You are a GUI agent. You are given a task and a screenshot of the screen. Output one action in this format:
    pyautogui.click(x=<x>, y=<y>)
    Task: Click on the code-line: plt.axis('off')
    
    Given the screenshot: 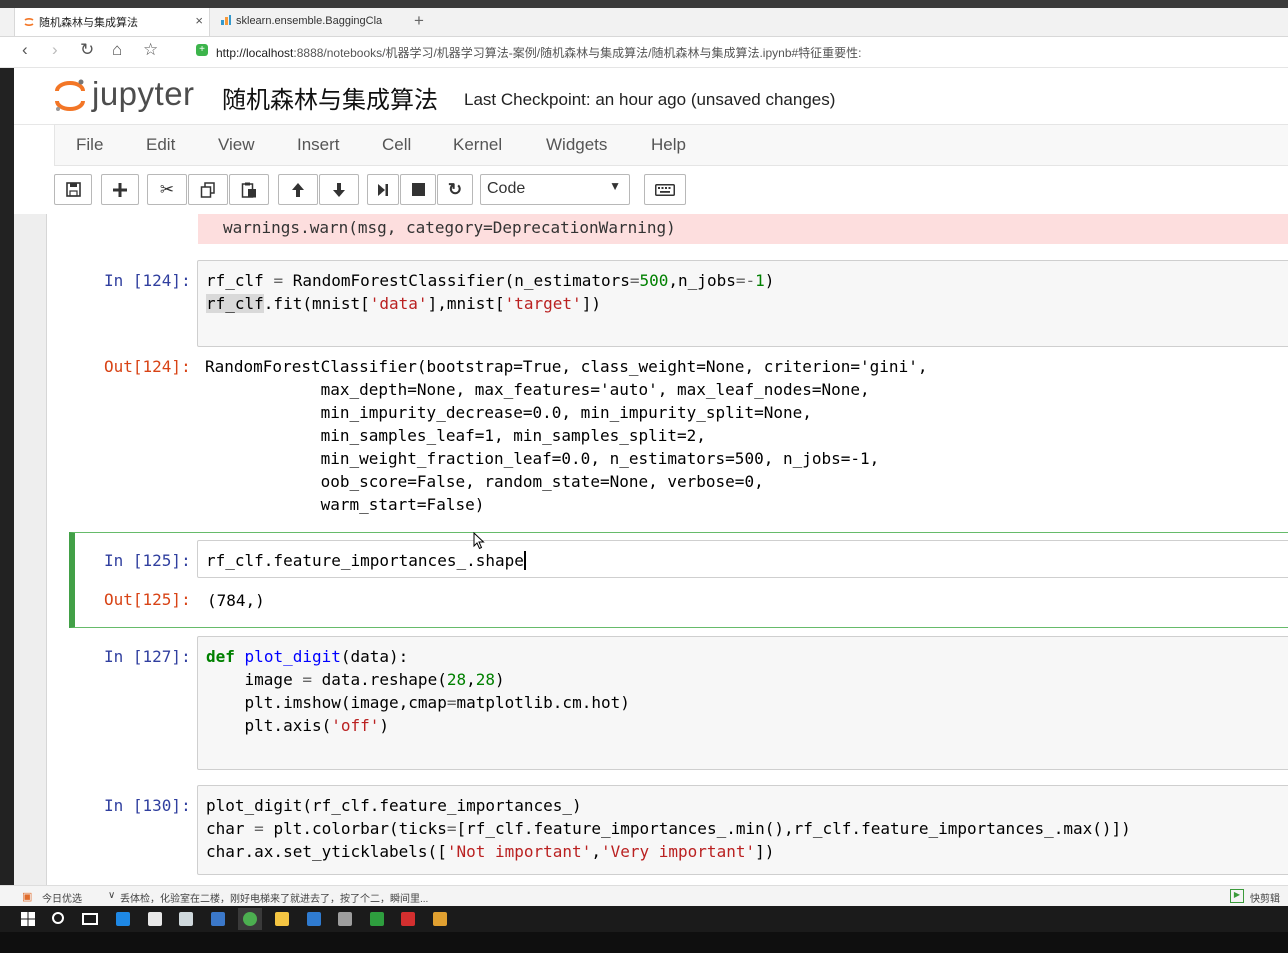 What is the action you would take?
    pyautogui.click(x=298, y=725)
    